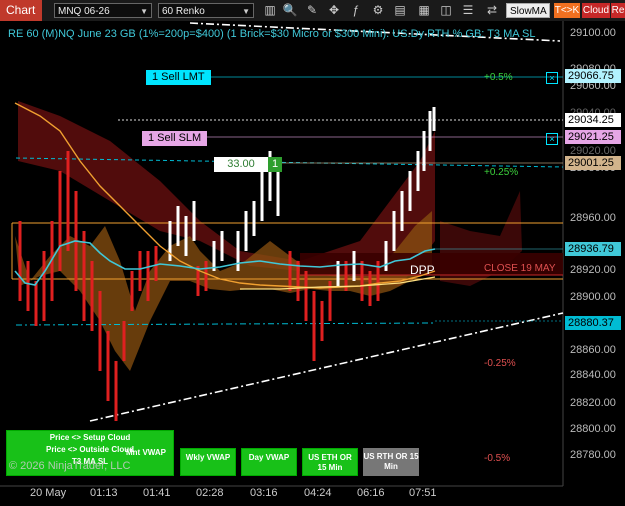  Describe the element at coordinates (593, 403) in the screenshot. I see `price-tick: 28820.00` at that location.